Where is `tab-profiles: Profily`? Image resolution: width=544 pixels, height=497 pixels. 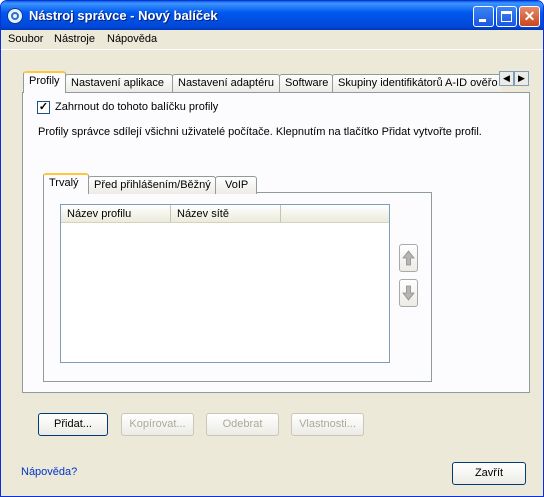
tab-profiles: Profily is located at coordinates (44, 82).